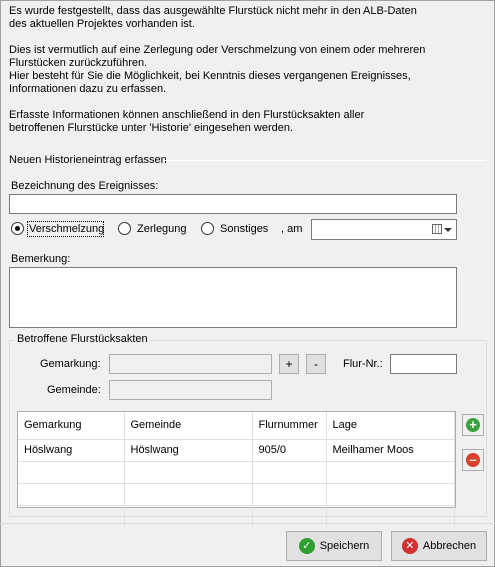 This screenshot has height=567, width=495. Describe the element at coordinates (70, 364) in the screenshot. I see `gemarkung-label: Gemarkung:` at that location.